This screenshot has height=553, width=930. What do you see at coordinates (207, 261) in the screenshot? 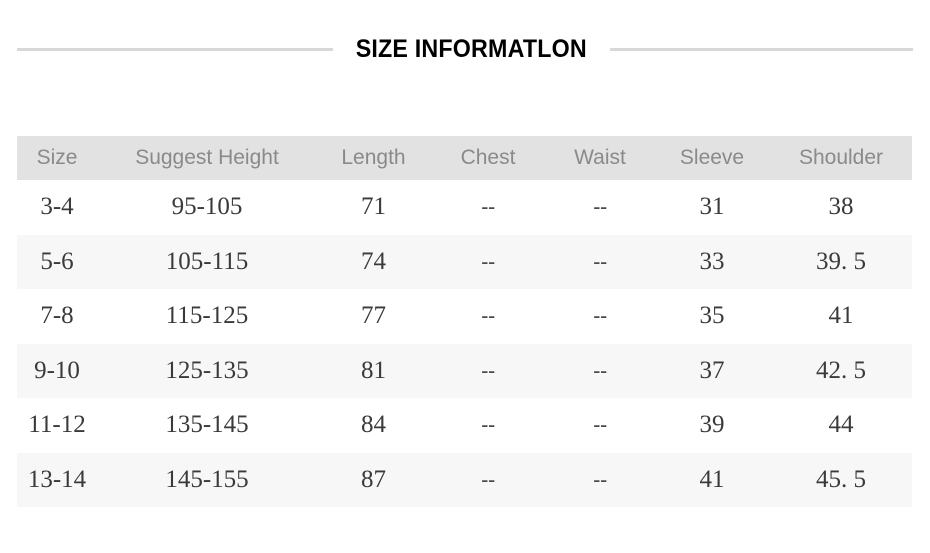
I see `cell-suggest-height: 105-115` at bounding box center [207, 261].